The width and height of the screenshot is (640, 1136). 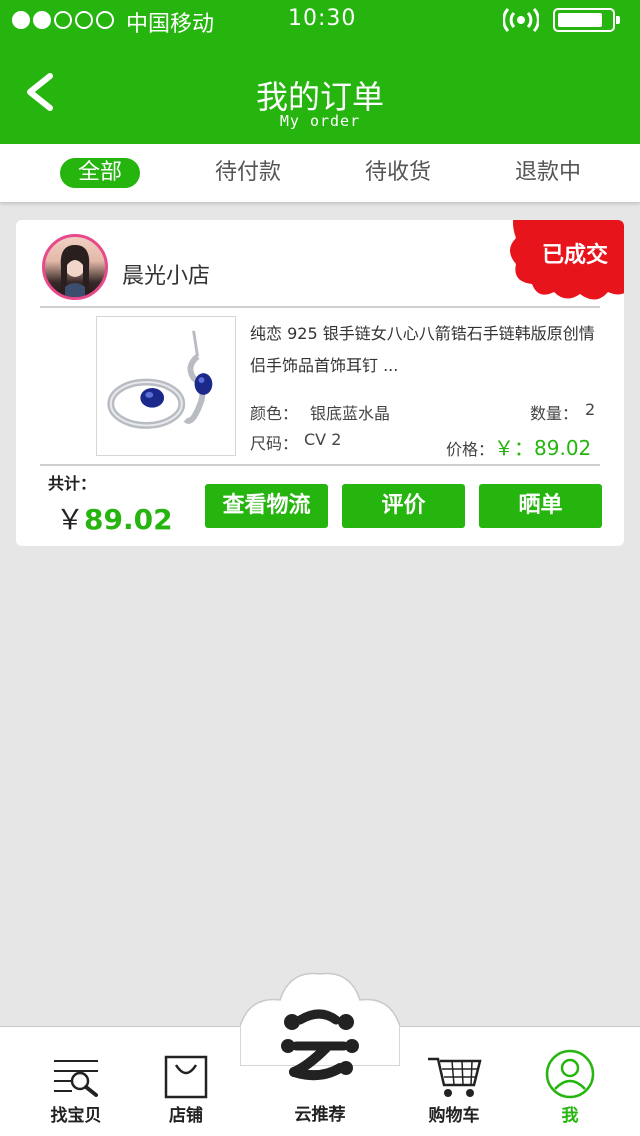 What do you see at coordinates (403, 506) in the screenshot?
I see `review-button: 评价` at bounding box center [403, 506].